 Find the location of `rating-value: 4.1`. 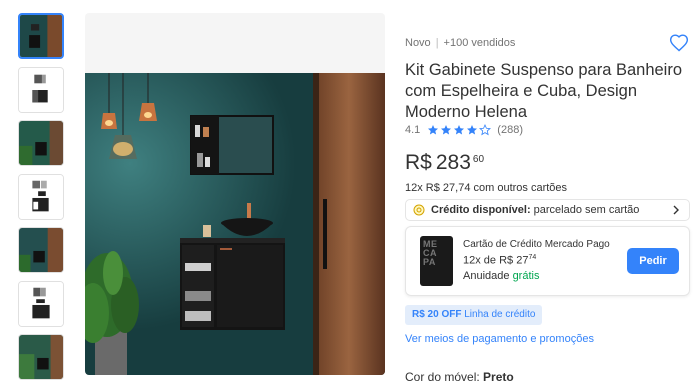

rating-value: 4.1 is located at coordinates (413, 130).